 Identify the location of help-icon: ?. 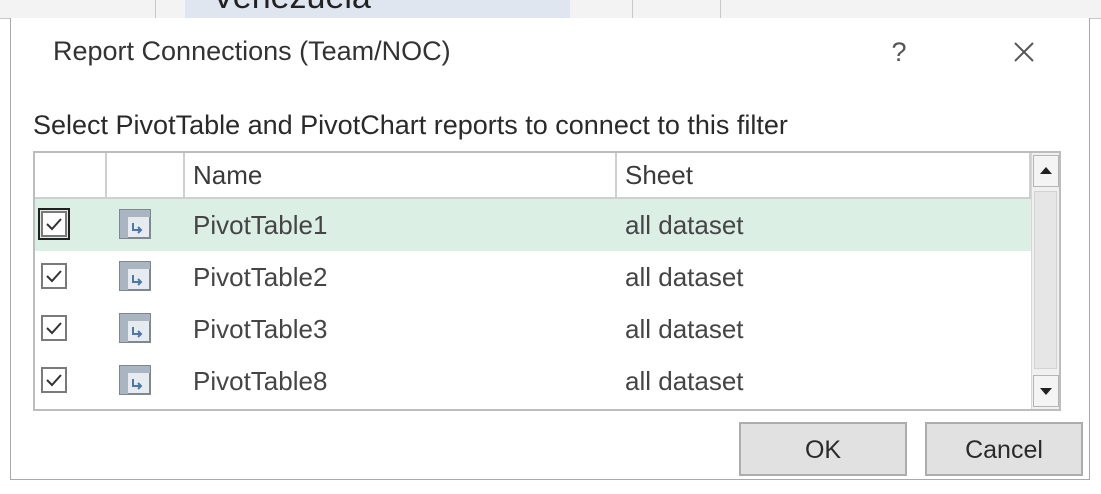
(899, 52).